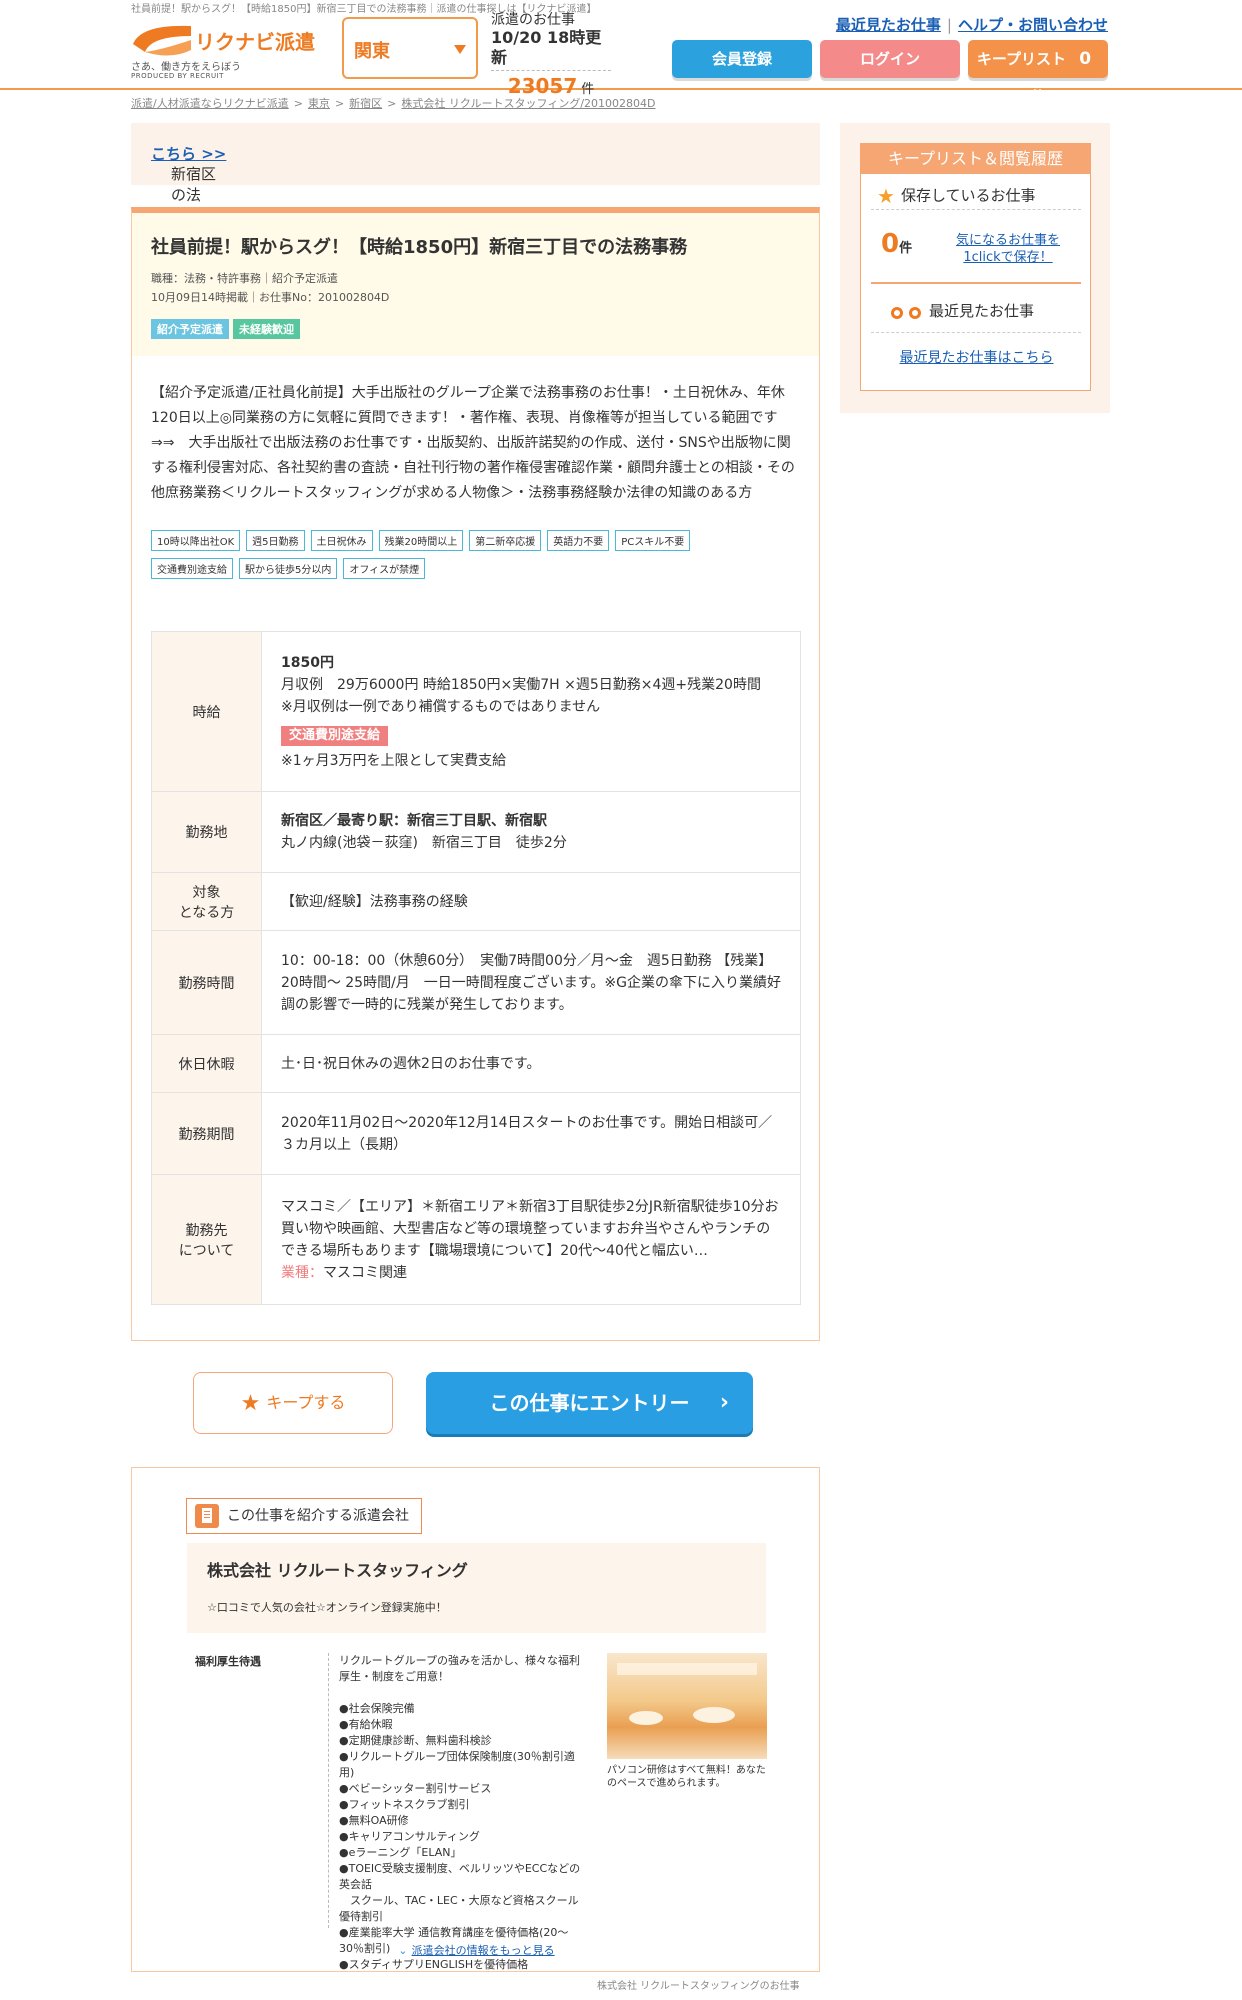  Describe the element at coordinates (206, 711) in the screenshot. I see `spec-label: 時給` at that location.